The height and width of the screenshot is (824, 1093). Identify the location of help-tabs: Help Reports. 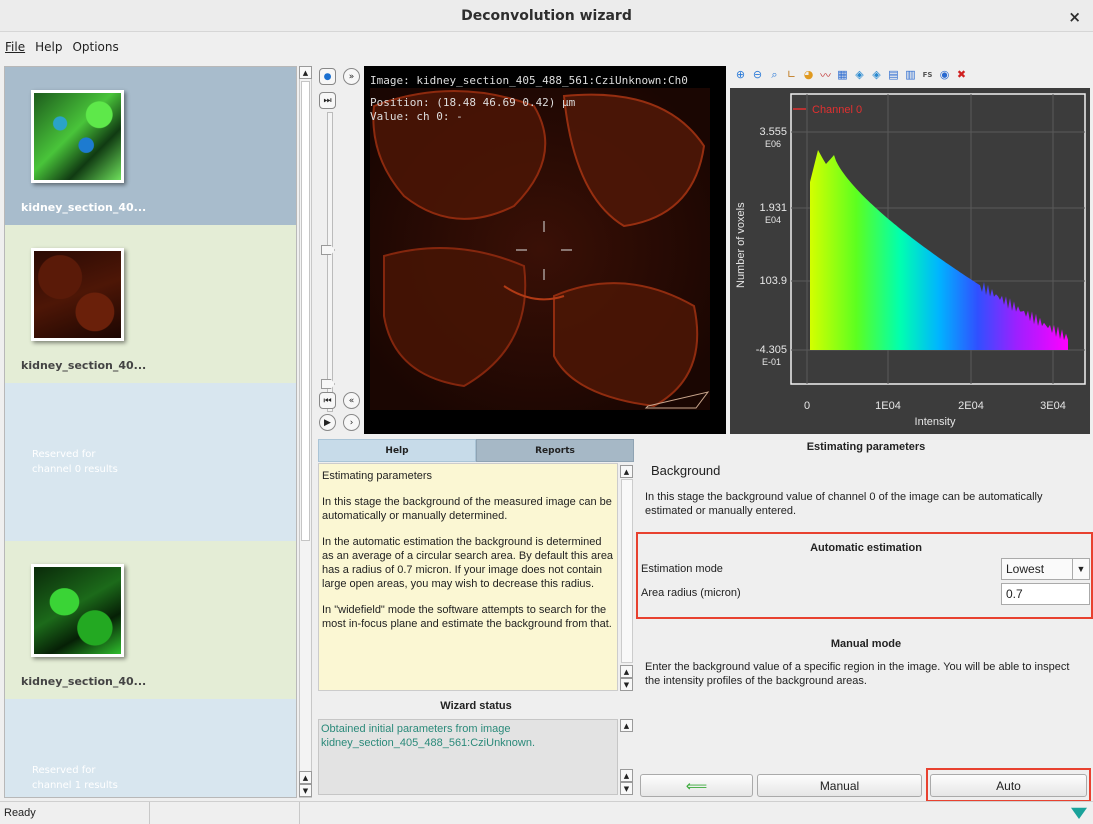
(476, 450).